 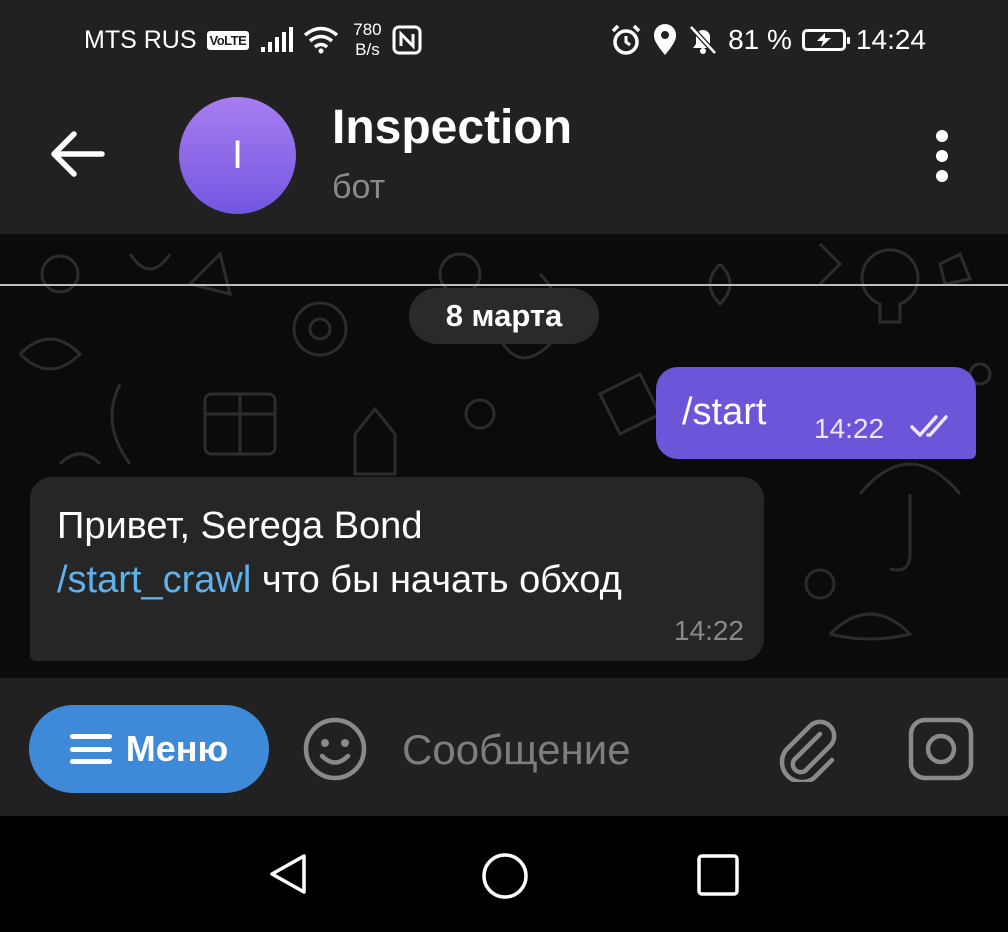 What do you see at coordinates (718, 875) in the screenshot?
I see `nav-recent-icon` at bounding box center [718, 875].